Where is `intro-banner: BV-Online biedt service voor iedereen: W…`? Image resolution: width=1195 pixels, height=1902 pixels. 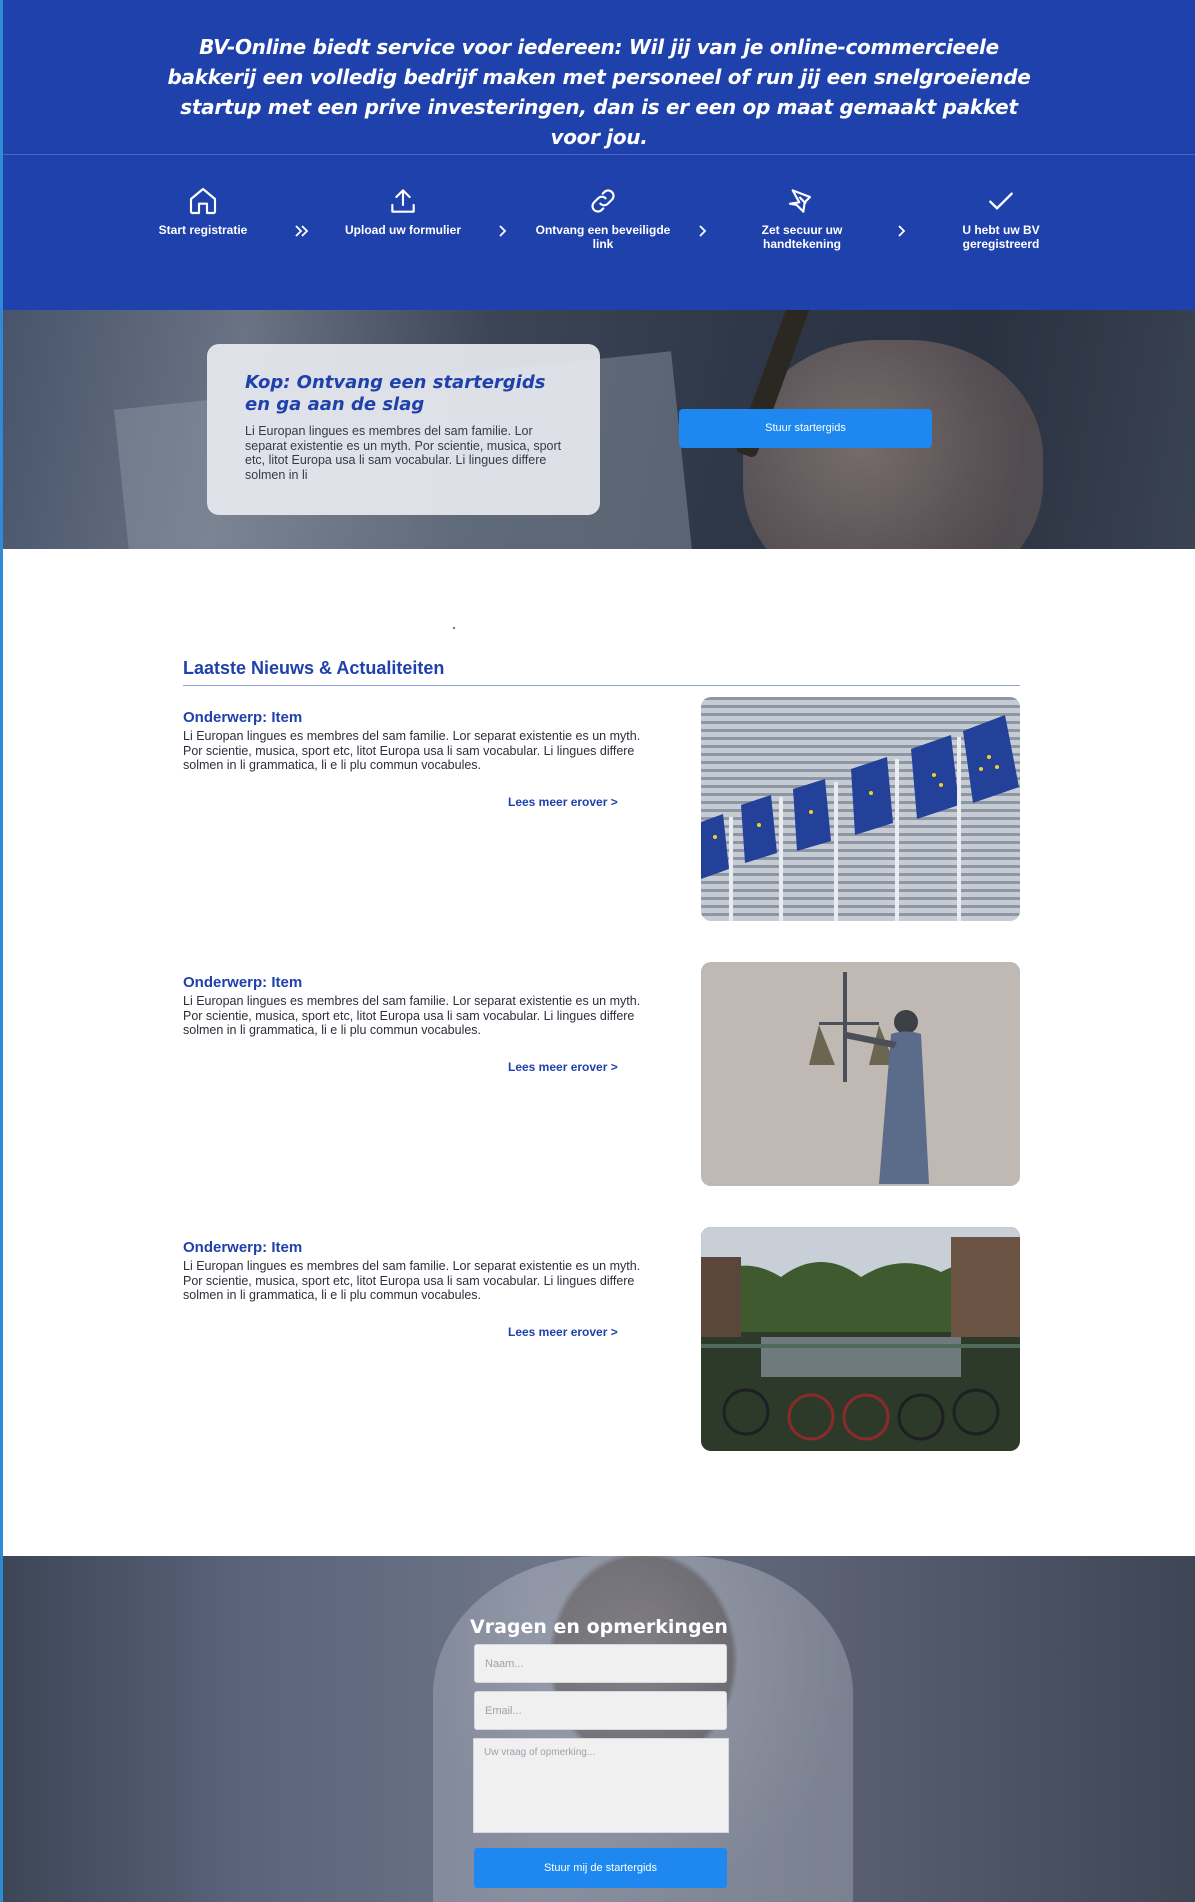 intro-banner: BV-Online biedt service voor iedereen: W… is located at coordinates (599, 77).